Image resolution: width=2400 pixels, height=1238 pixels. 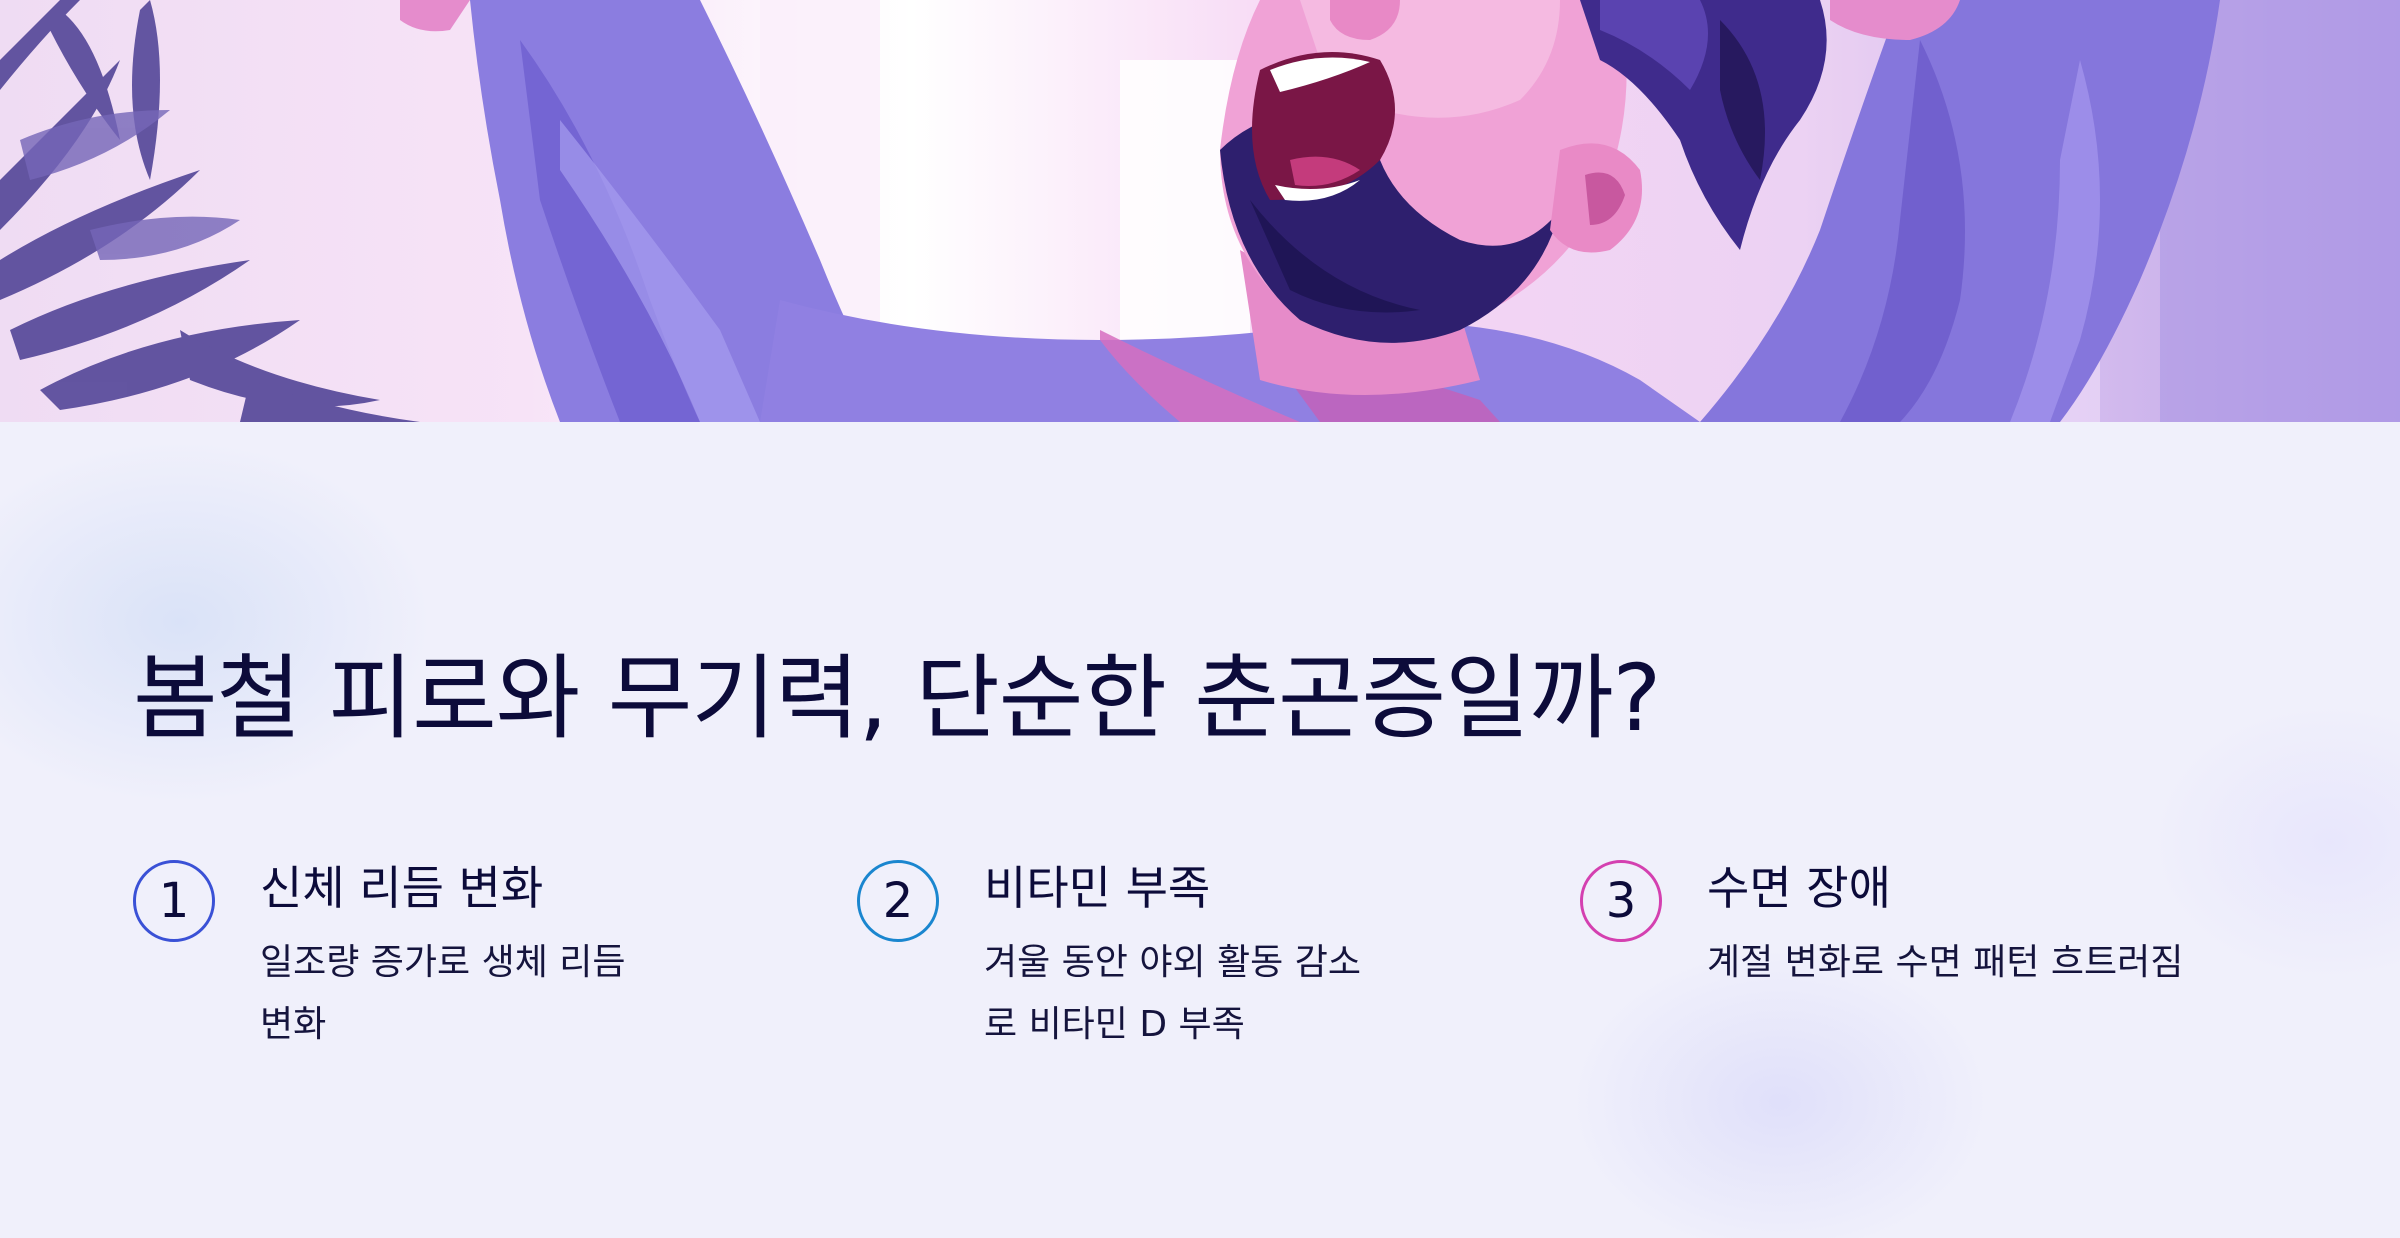 I want to click on feature-description: 계절 변화로 수면 패턴 흐트러짐, so click(x=1945, y=962).